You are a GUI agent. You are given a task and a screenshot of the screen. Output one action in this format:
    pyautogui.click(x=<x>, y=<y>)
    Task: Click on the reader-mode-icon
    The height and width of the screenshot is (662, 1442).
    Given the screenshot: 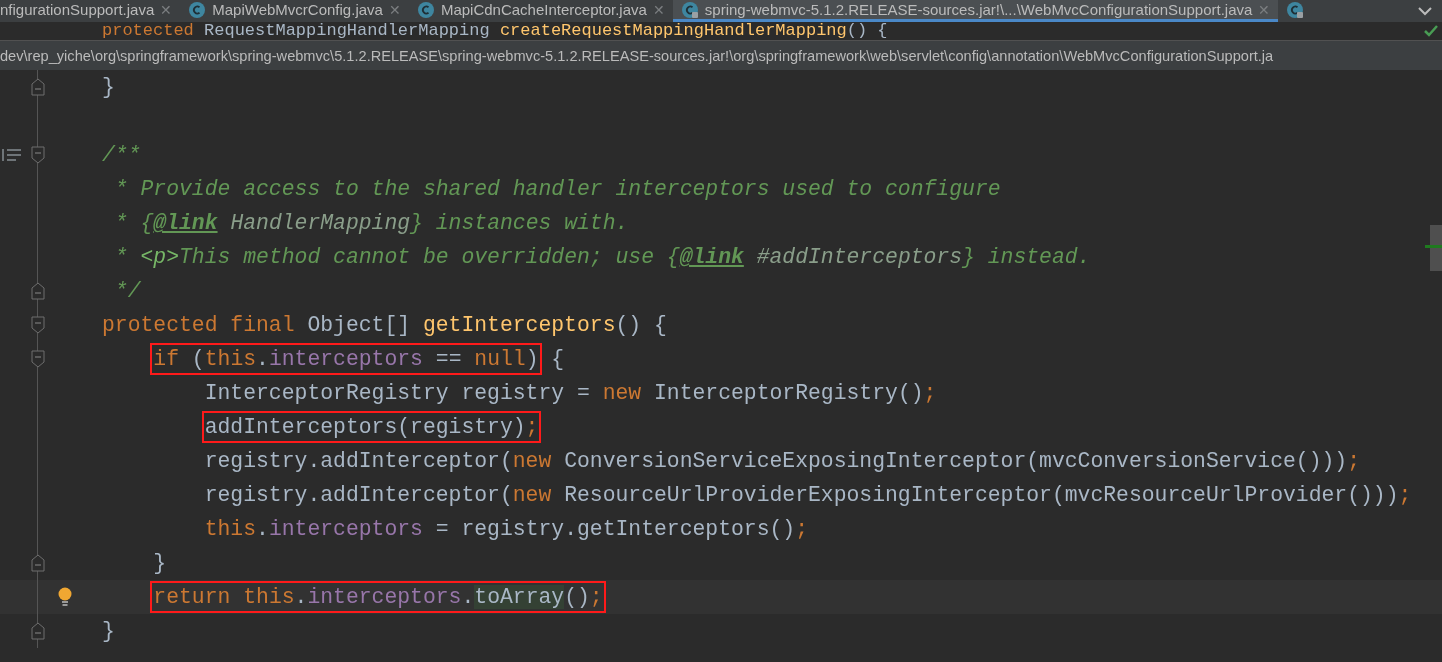 What is the action you would take?
    pyautogui.click(x=13, y=155)
    